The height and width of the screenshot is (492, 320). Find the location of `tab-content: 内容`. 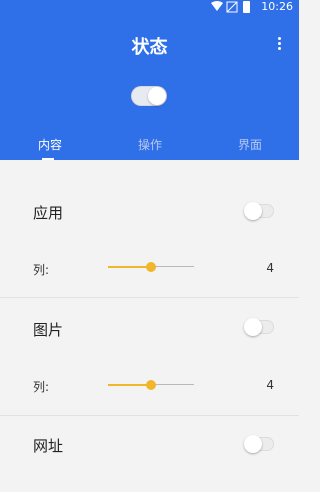

tab-content: 内容 is located at coordinates (50, 145).